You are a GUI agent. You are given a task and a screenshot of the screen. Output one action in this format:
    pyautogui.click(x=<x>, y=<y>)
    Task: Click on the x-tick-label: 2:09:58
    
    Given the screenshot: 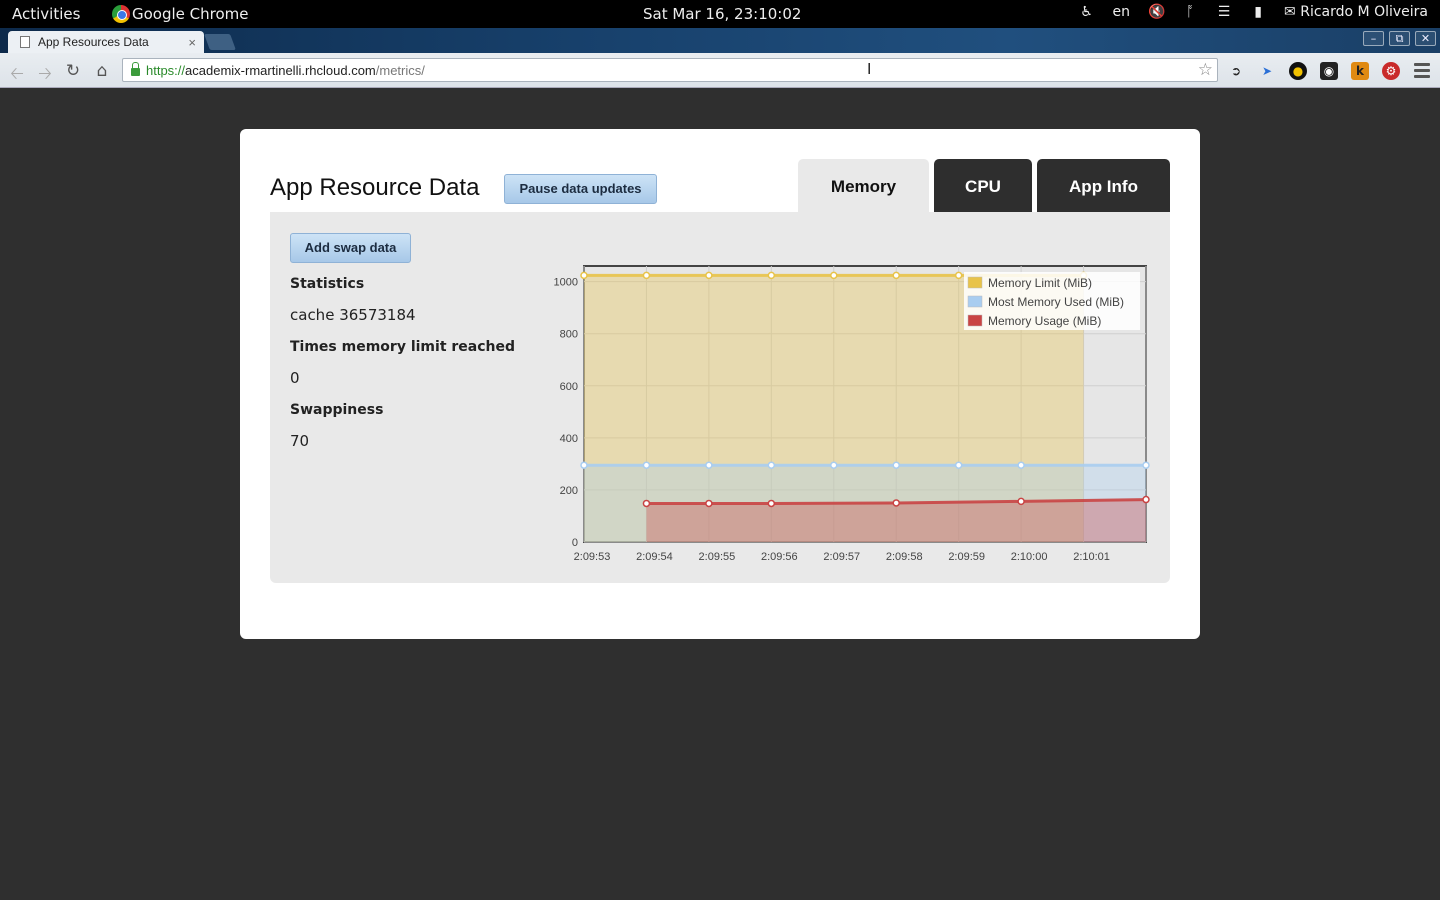 What is the action you would take?
    pyautogui.click(x=904, y=557)
    